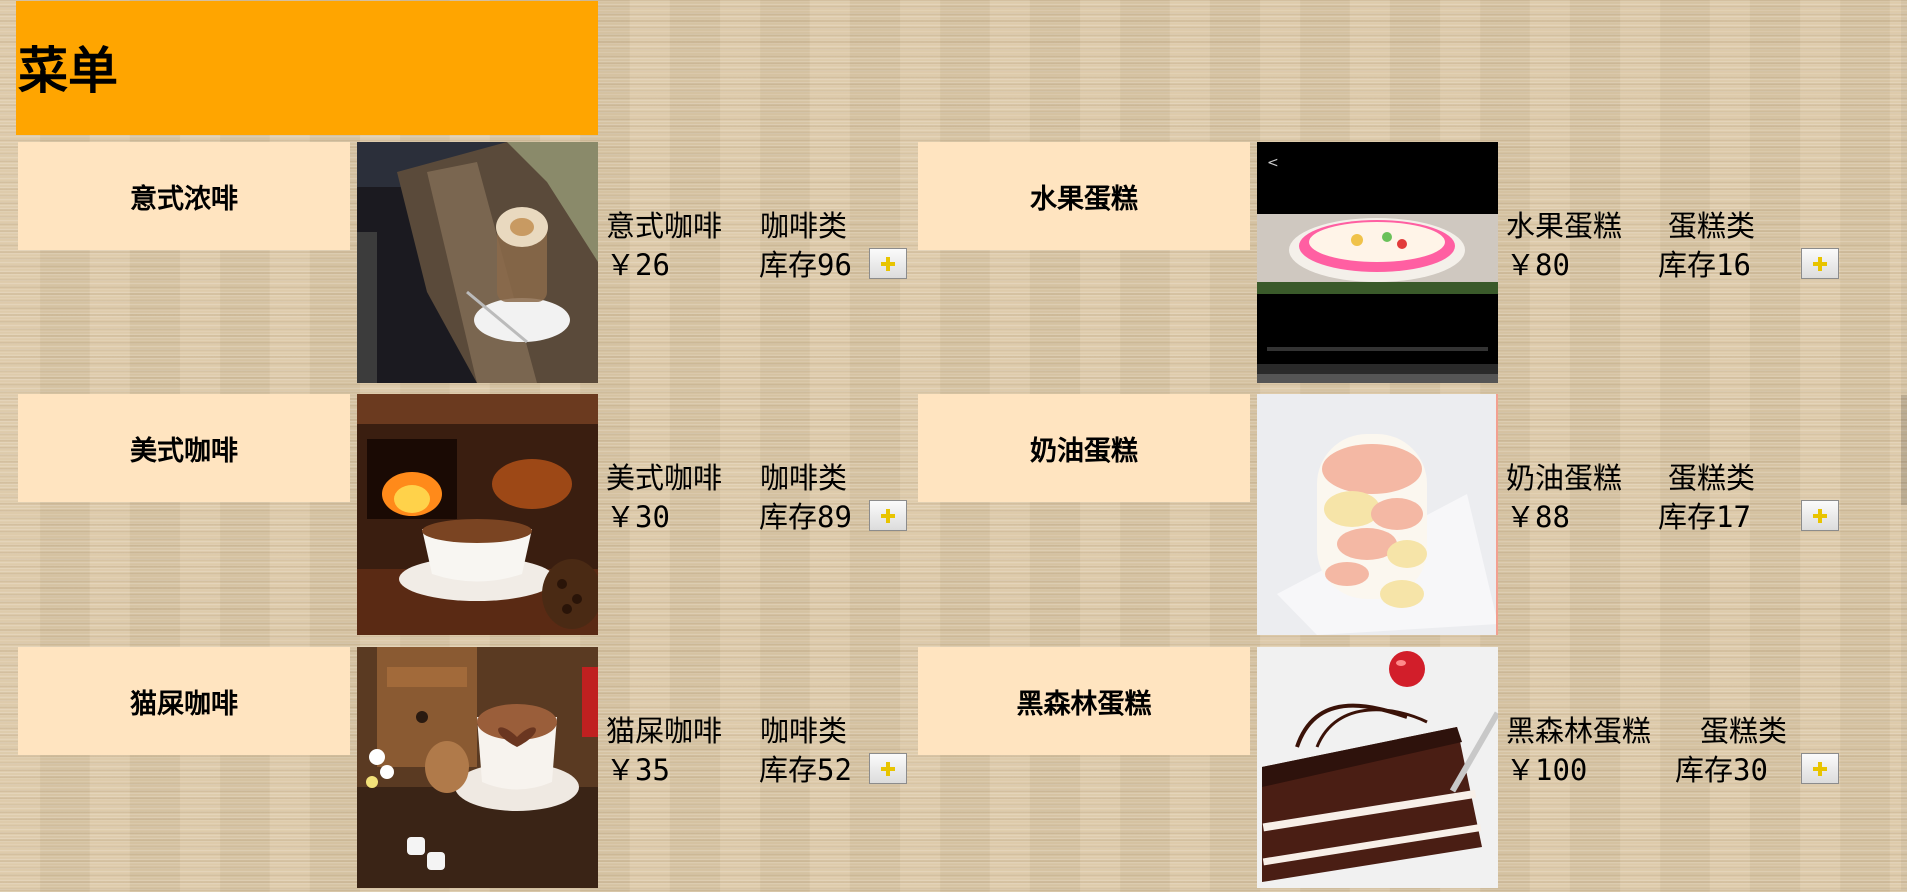  I want to click on item-label: 黑森林蛋糕, so click(1579, 731).